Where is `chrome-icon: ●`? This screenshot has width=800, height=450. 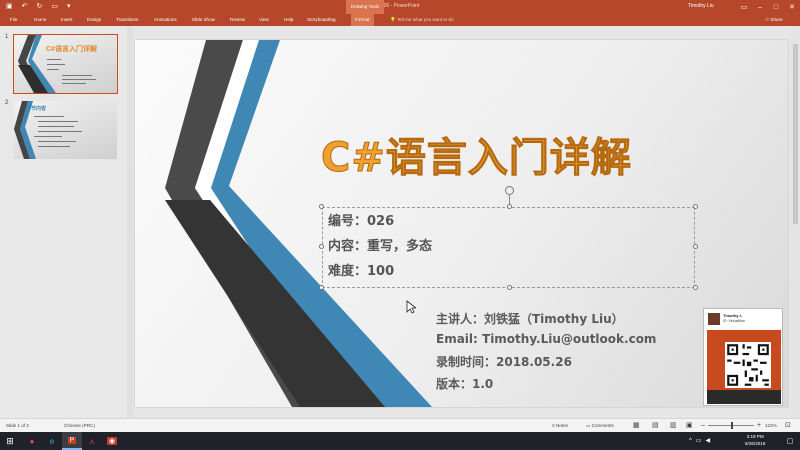
chrome-icon: ● is located at coordinates (32, 441).